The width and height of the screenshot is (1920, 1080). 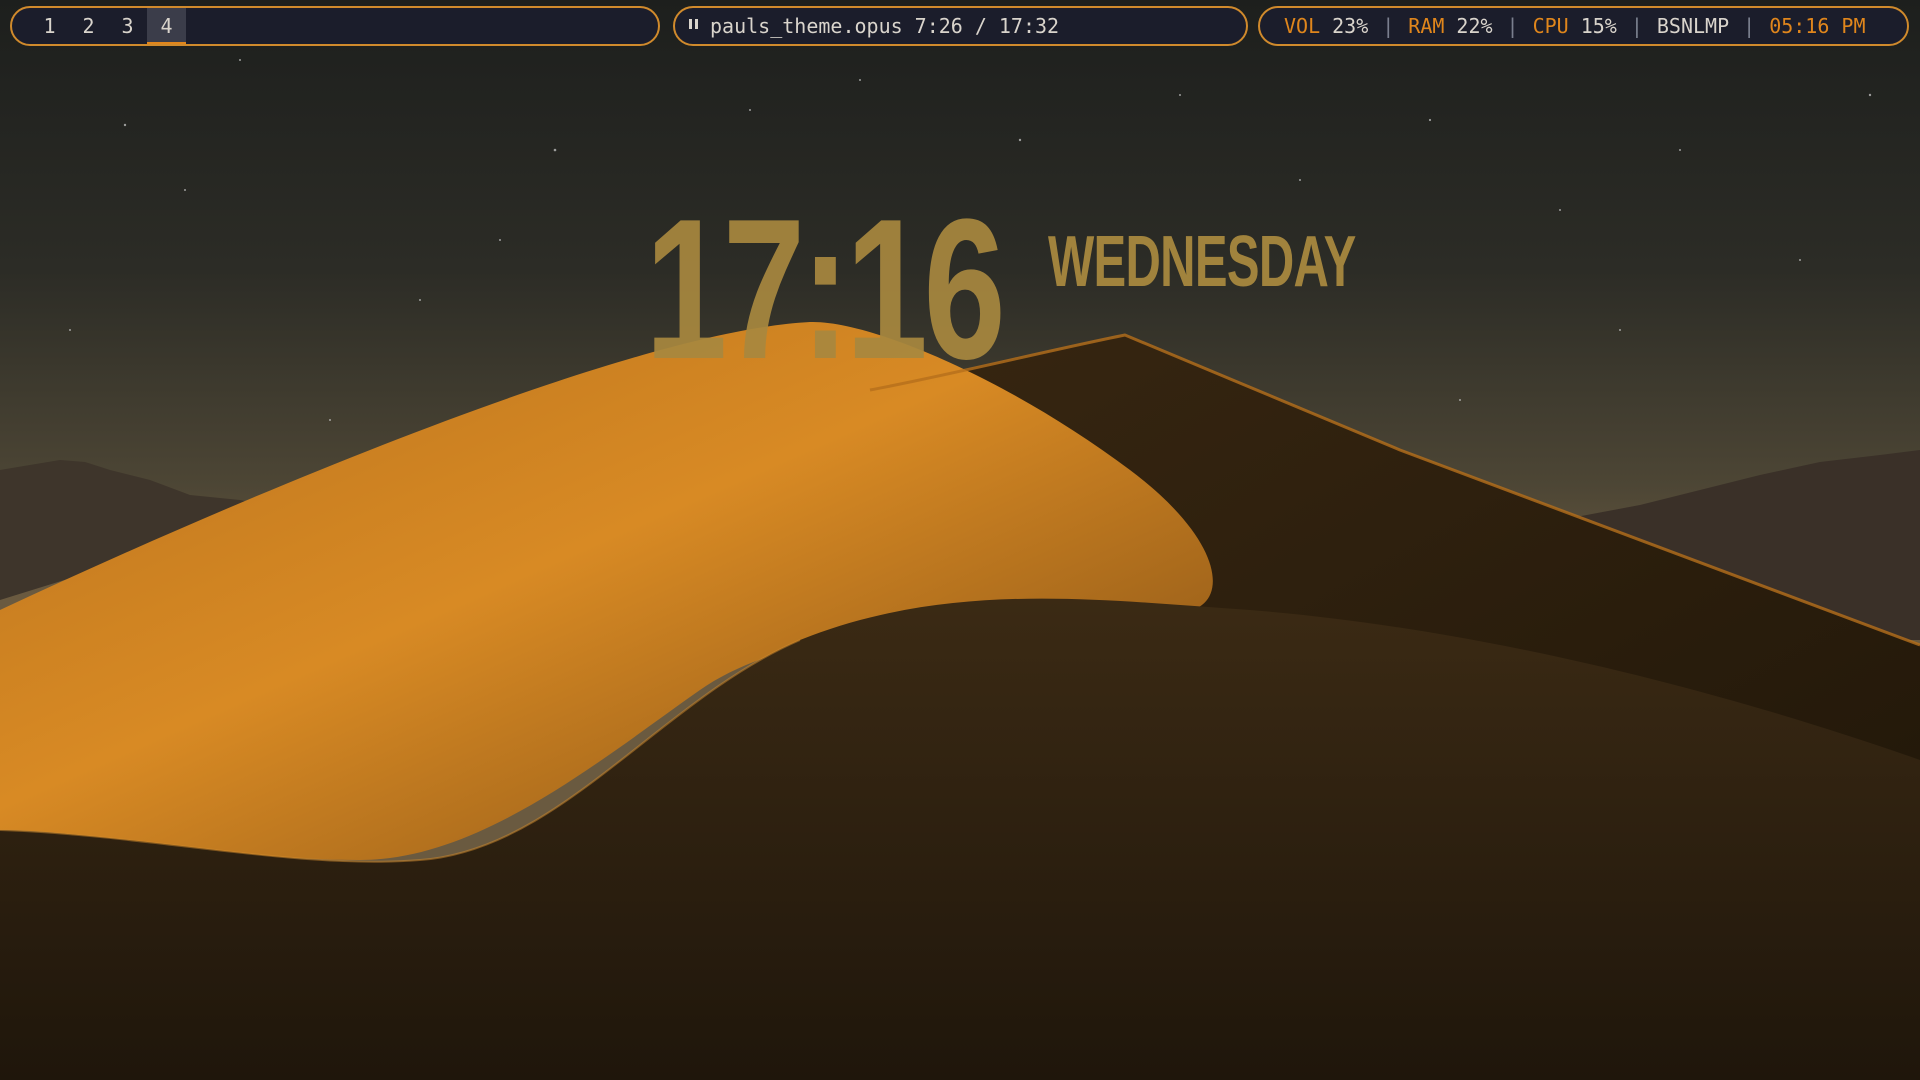 What do you see at coordinates (1598, 26) in the screenshot?
I see `cpu-value: 15%` at bounding box center [1598, 26].